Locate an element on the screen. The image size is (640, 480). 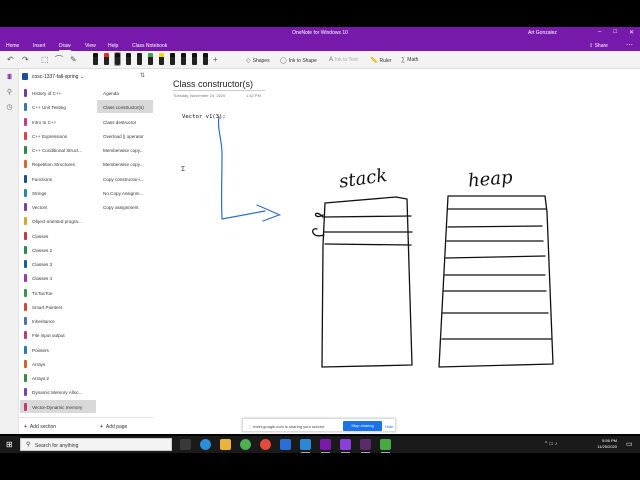
ink-to-text-icon: A is located at coordinates (331, 60).